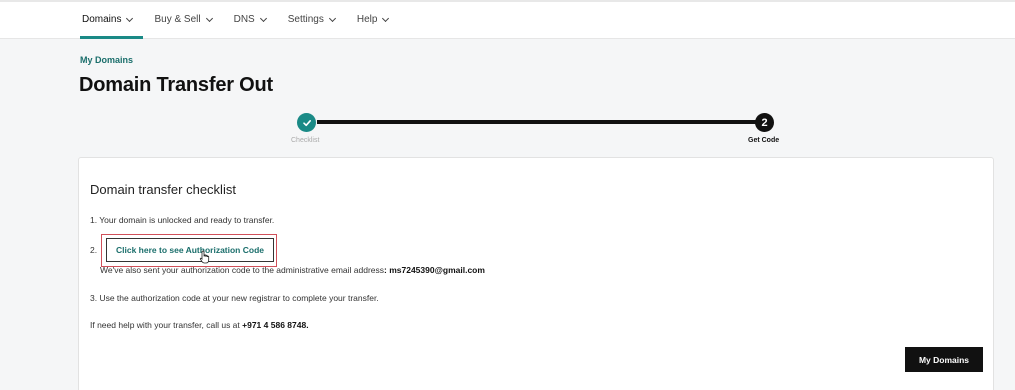 The image size is (1015, 390). I want to click on stepper-progress-line, so click(537, 122).